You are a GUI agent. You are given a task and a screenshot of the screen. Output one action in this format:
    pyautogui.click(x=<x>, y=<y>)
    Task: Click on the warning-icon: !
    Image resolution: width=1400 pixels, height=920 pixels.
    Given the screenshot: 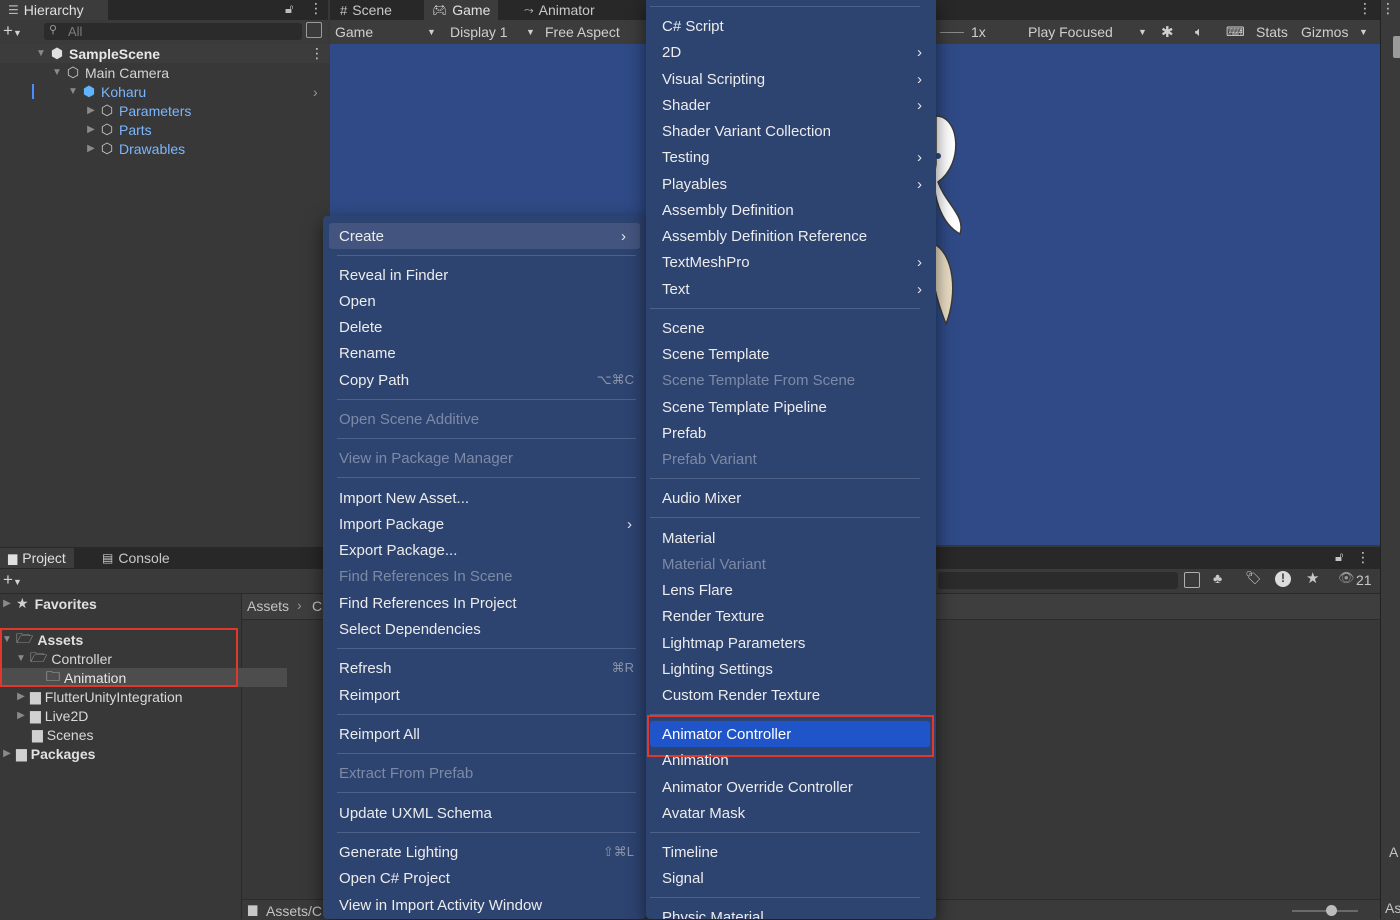 What is the action you would take?
    pyautogui.click(x=1283, y=579)
    